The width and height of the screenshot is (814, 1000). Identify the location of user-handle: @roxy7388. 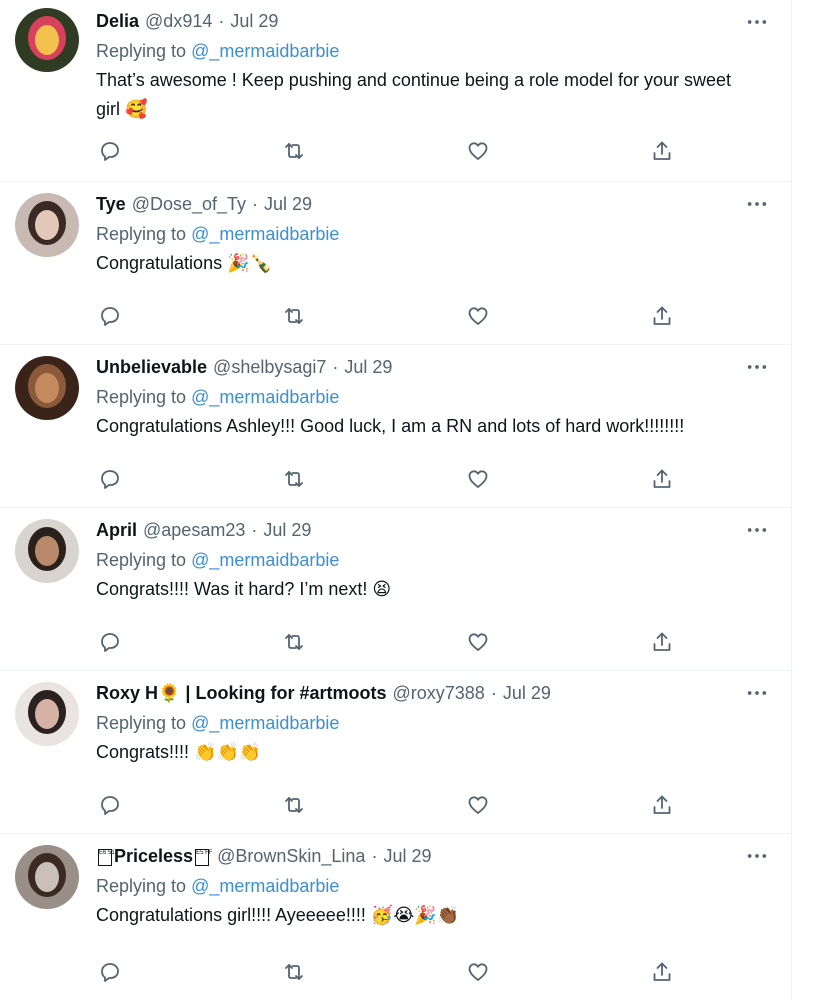
(438, 693).